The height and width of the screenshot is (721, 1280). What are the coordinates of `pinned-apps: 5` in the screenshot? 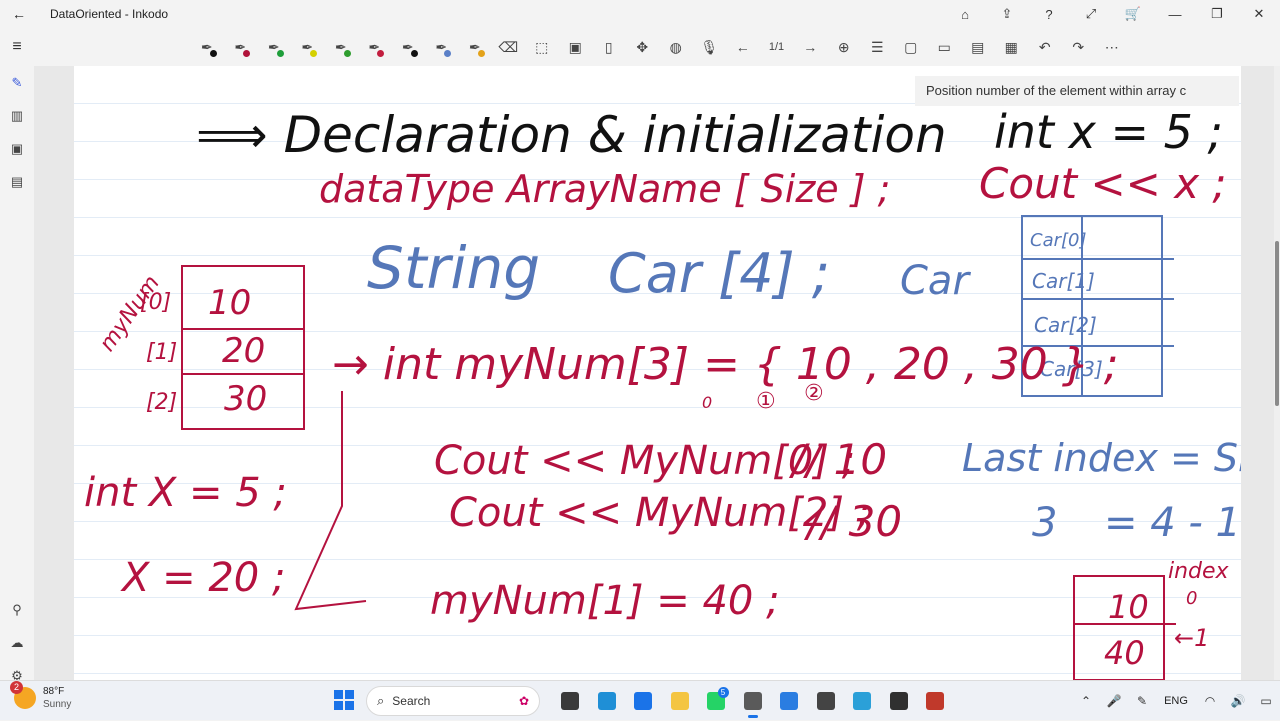 It's located at (753, 702).